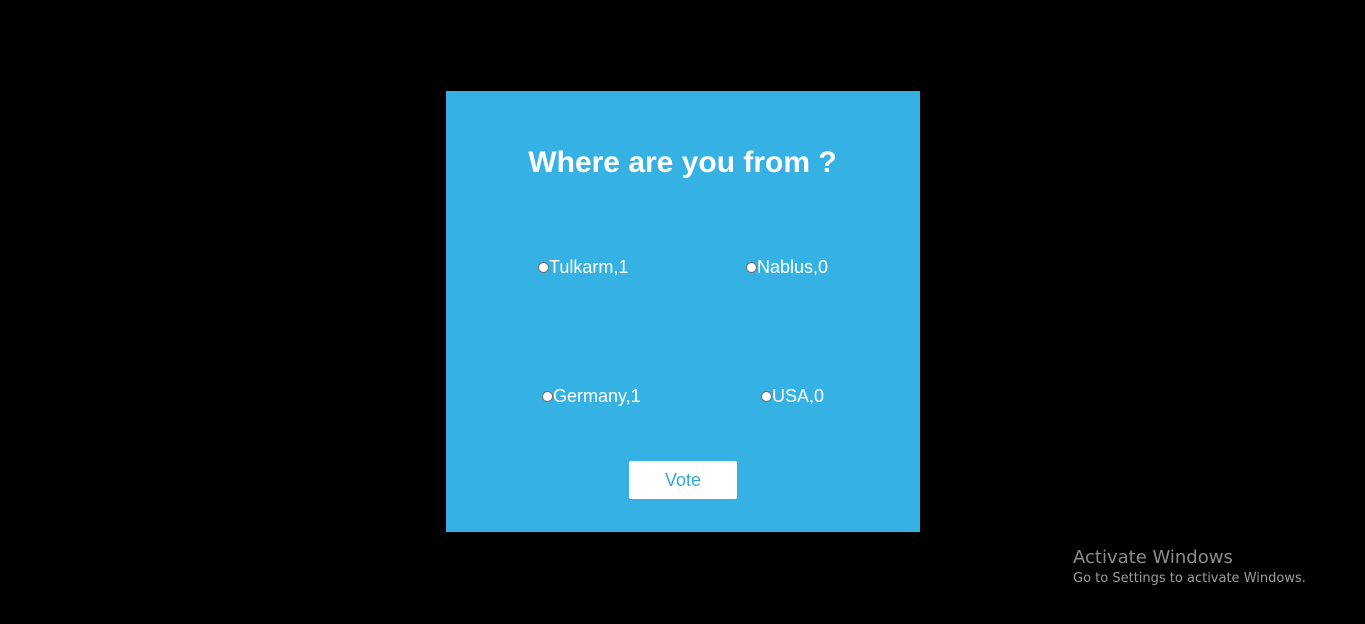 The height and width of the screenshot is (624, 1365). Describe the element at coordinates (1153, 557) in the screenshot. I see `watermark-title: Activate Windows` at that location.